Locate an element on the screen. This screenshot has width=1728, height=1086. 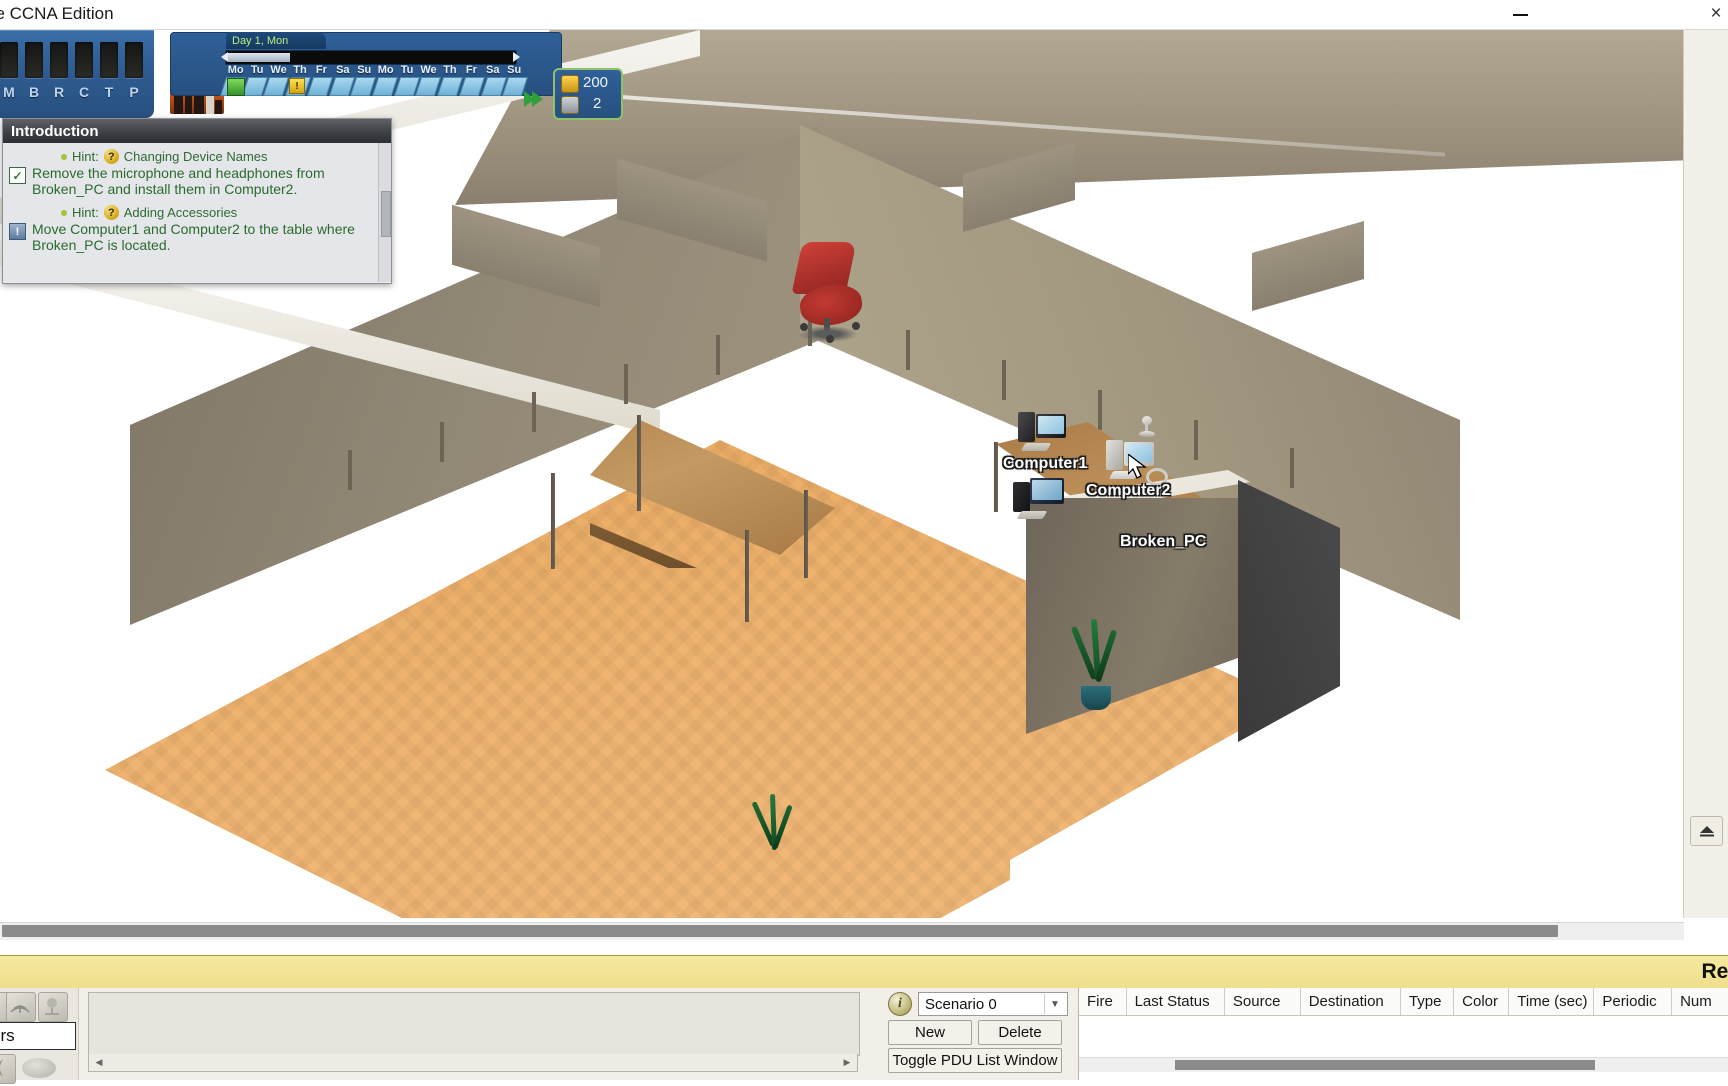
hint-label: Changing Device Names is located at coordinates (196, 156).